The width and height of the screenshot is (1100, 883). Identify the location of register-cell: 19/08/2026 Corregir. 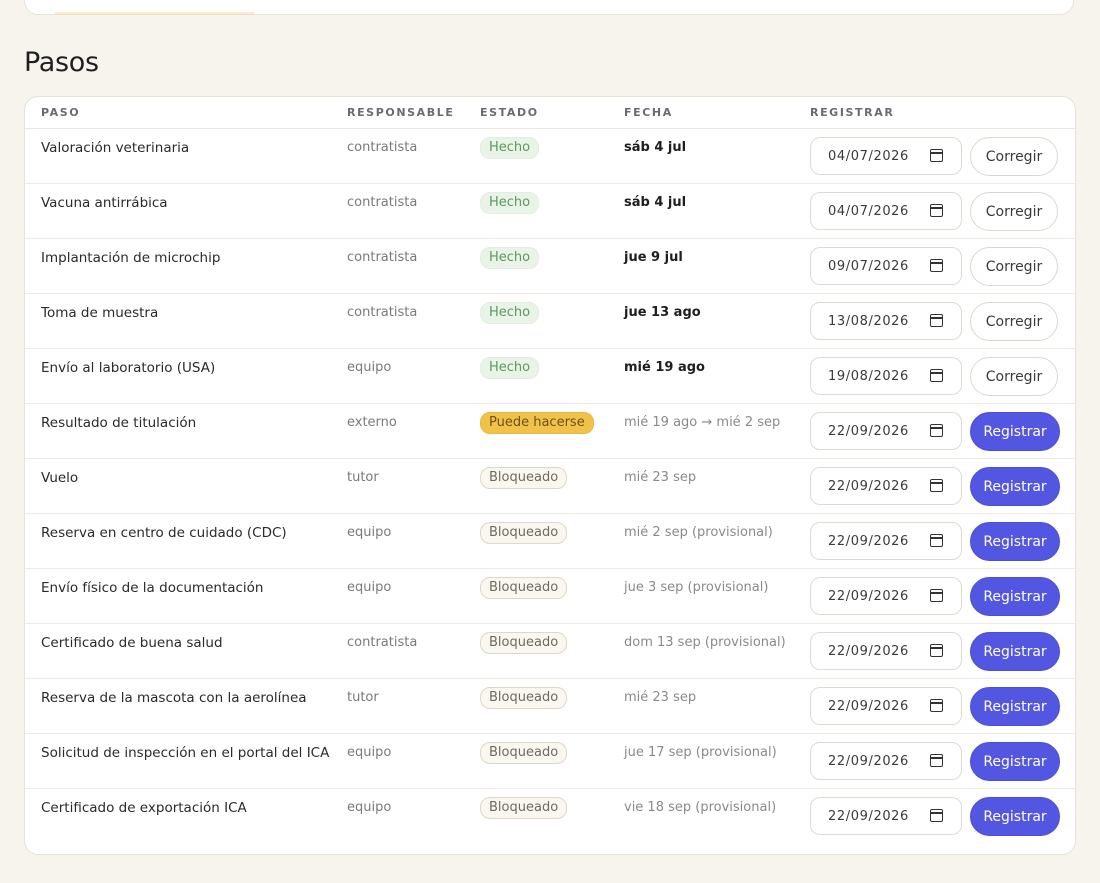
(934, 376).